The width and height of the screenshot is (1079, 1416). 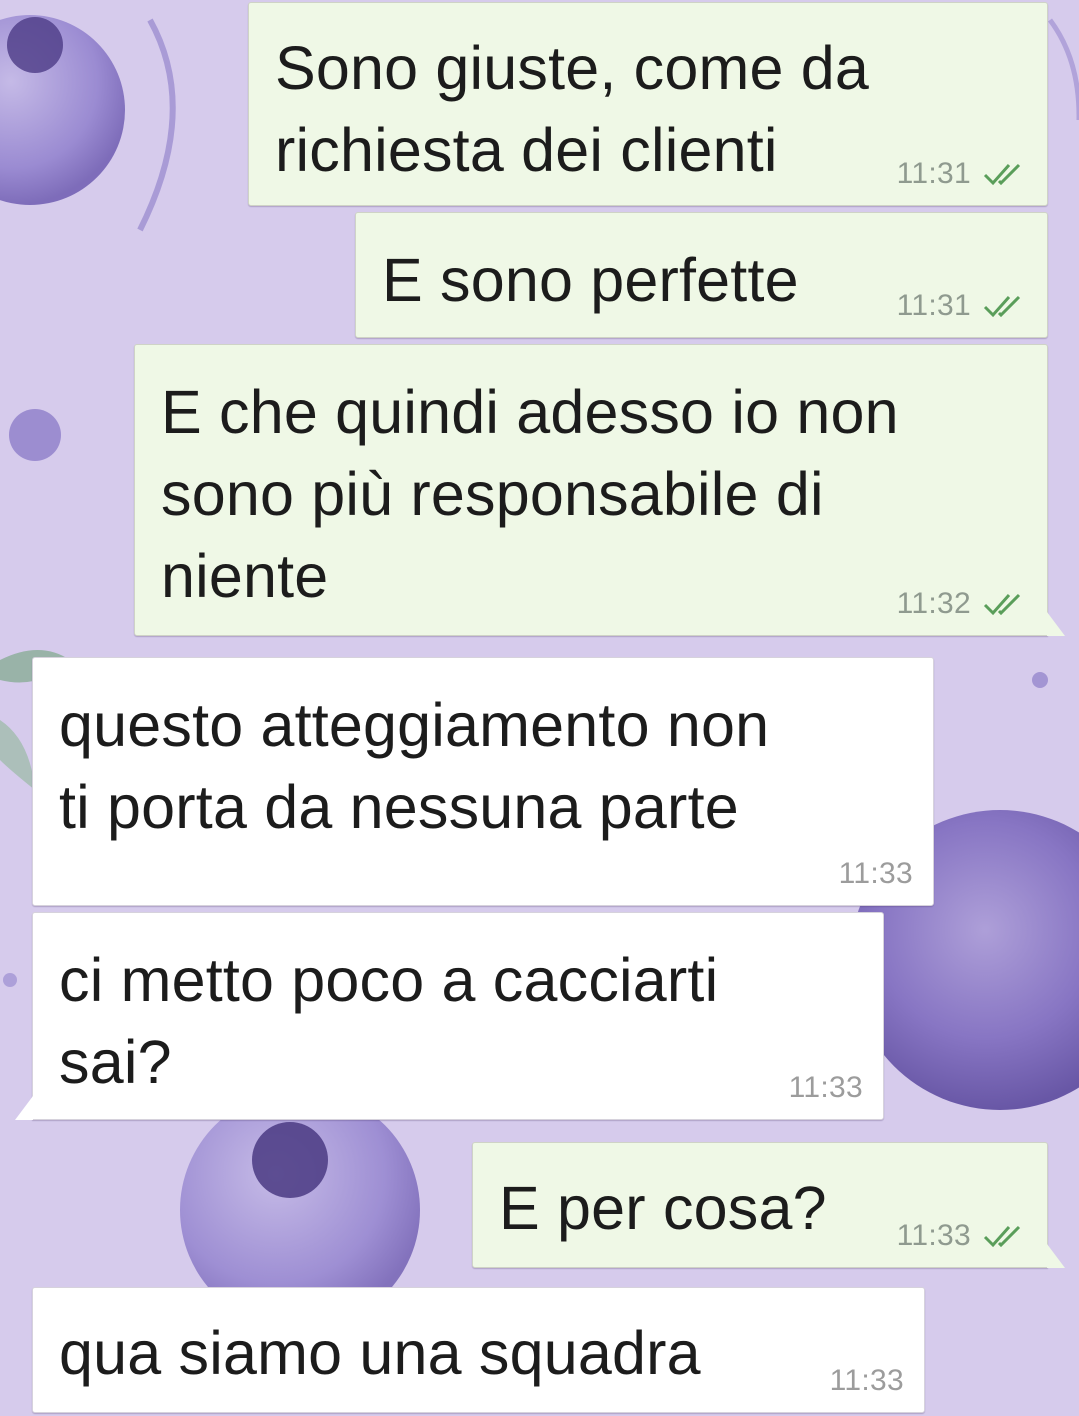 I want to click on message-bubble-outgoing: E sono perfette 11:31, so click(x=701, y=275).